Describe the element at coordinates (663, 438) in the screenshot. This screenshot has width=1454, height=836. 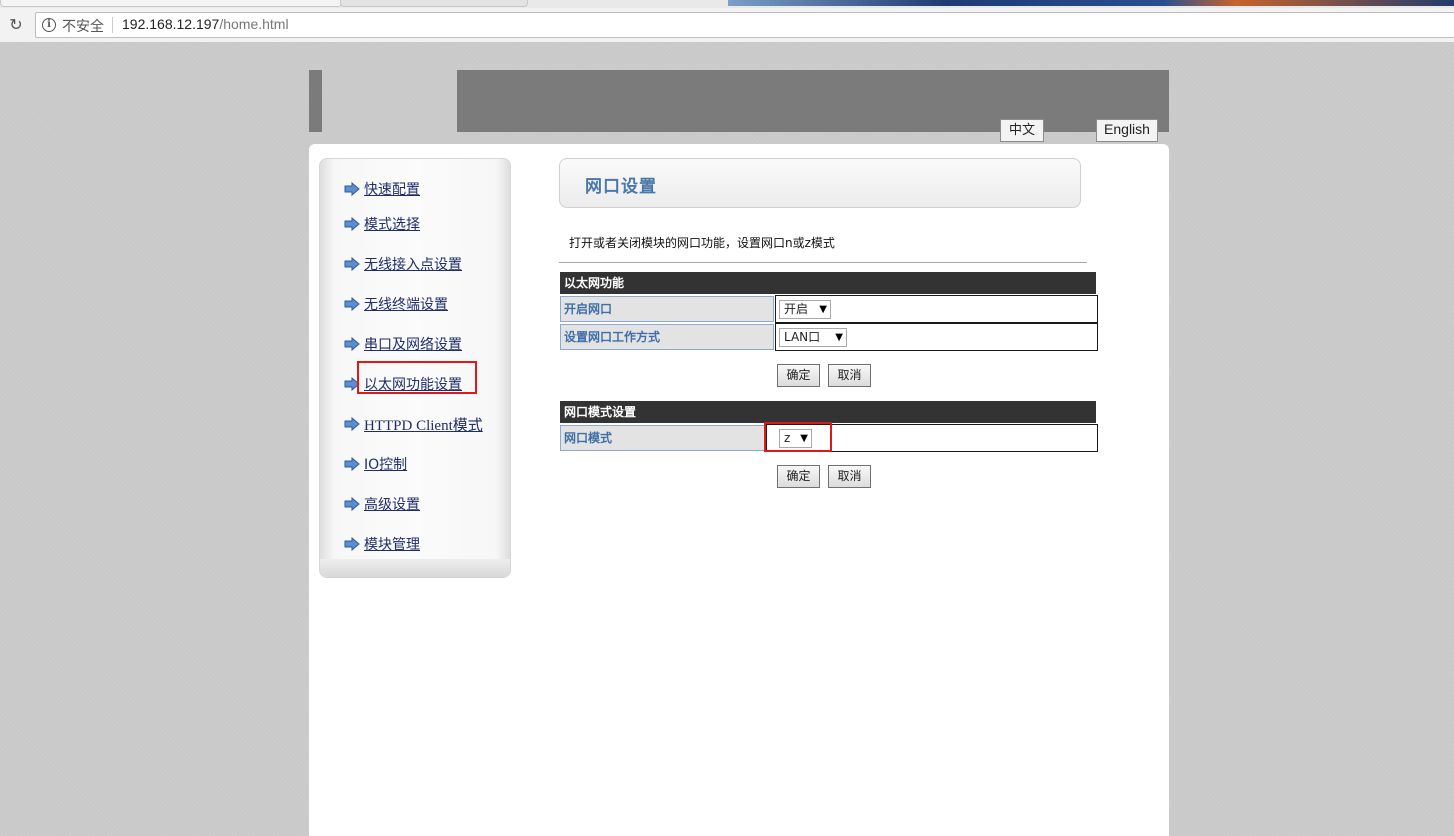
I see `port-mode-label: 网口模式` at that location.